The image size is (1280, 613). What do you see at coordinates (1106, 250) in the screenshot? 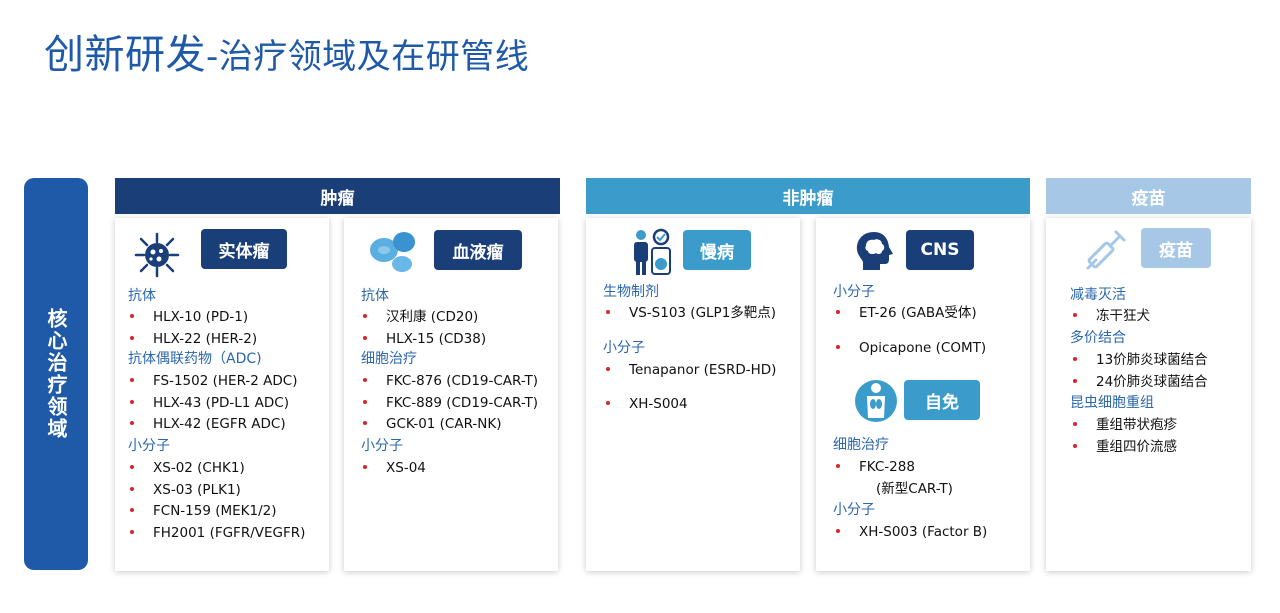
I see `syringe-icon` at bounding box center [1106, 250].